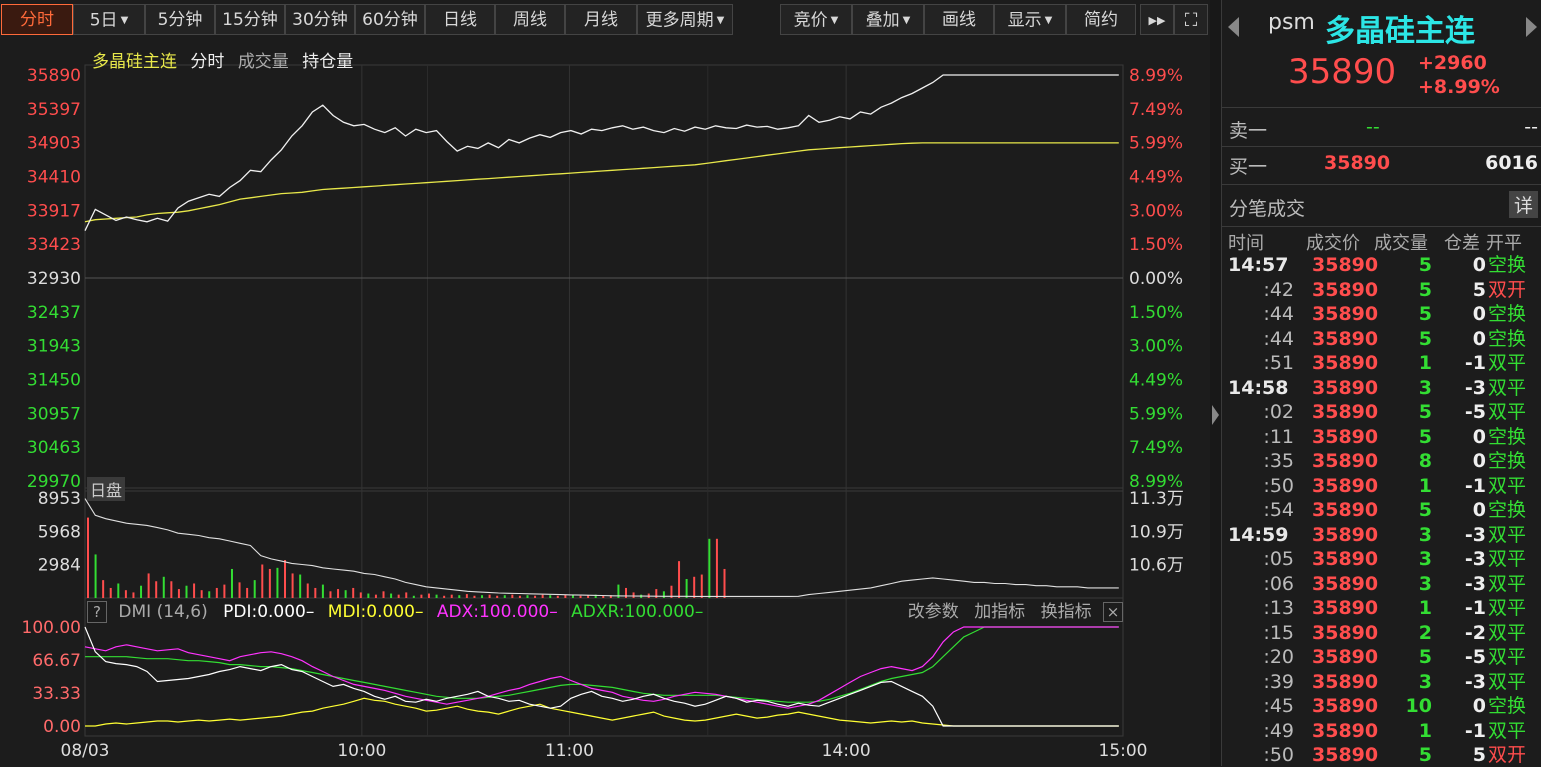 The width and height of the screenshot is (1541, 767). Describe the element at coordinates (1381, 633) in the screenshot. I see `tick-row: :15 35890 2 -2 双平` at that location.